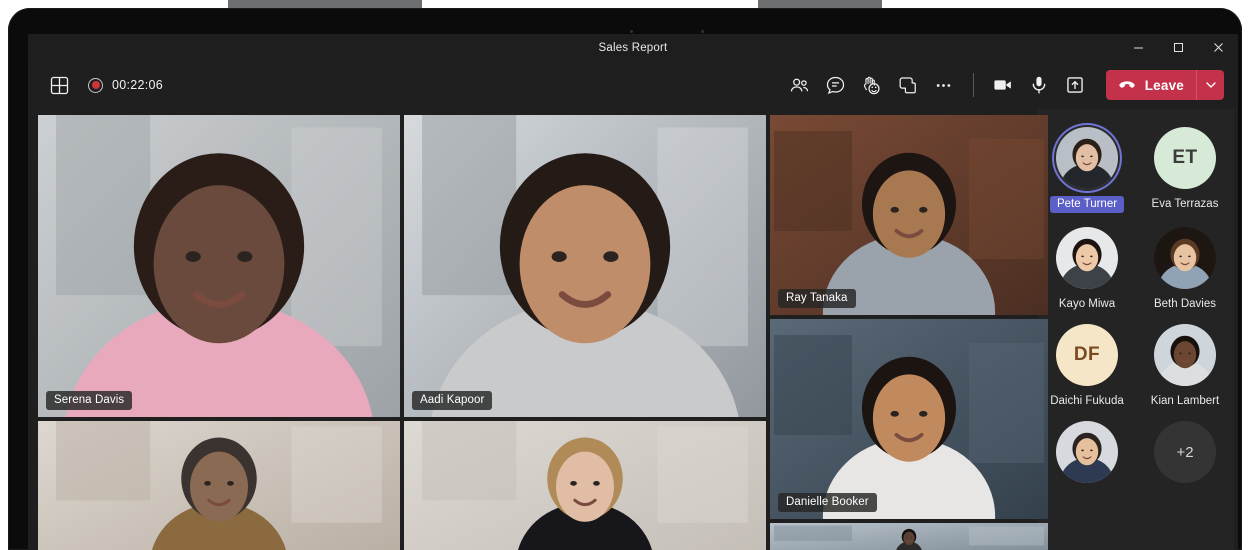  I want to click on avatar-initials: ET, so click(1185, 158).